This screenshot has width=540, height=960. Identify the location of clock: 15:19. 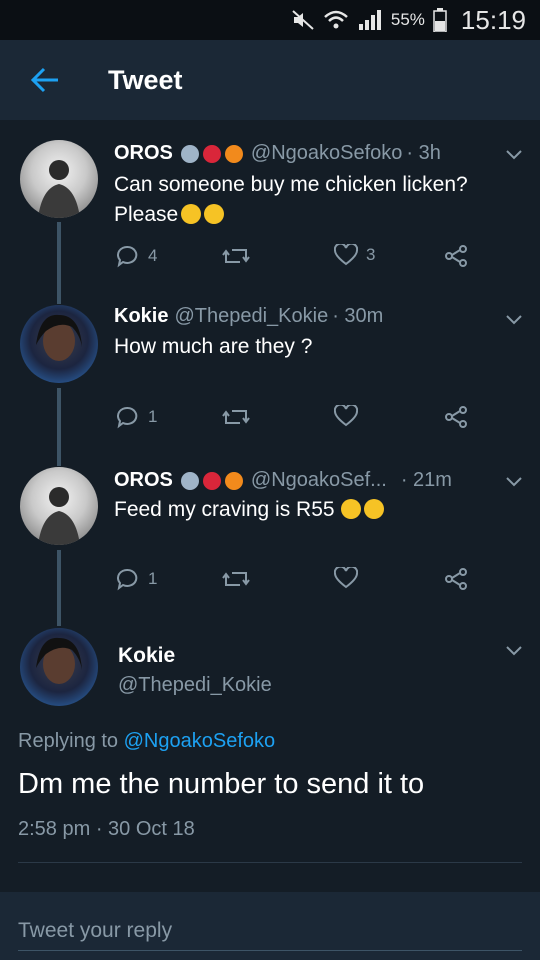
(493, 19).